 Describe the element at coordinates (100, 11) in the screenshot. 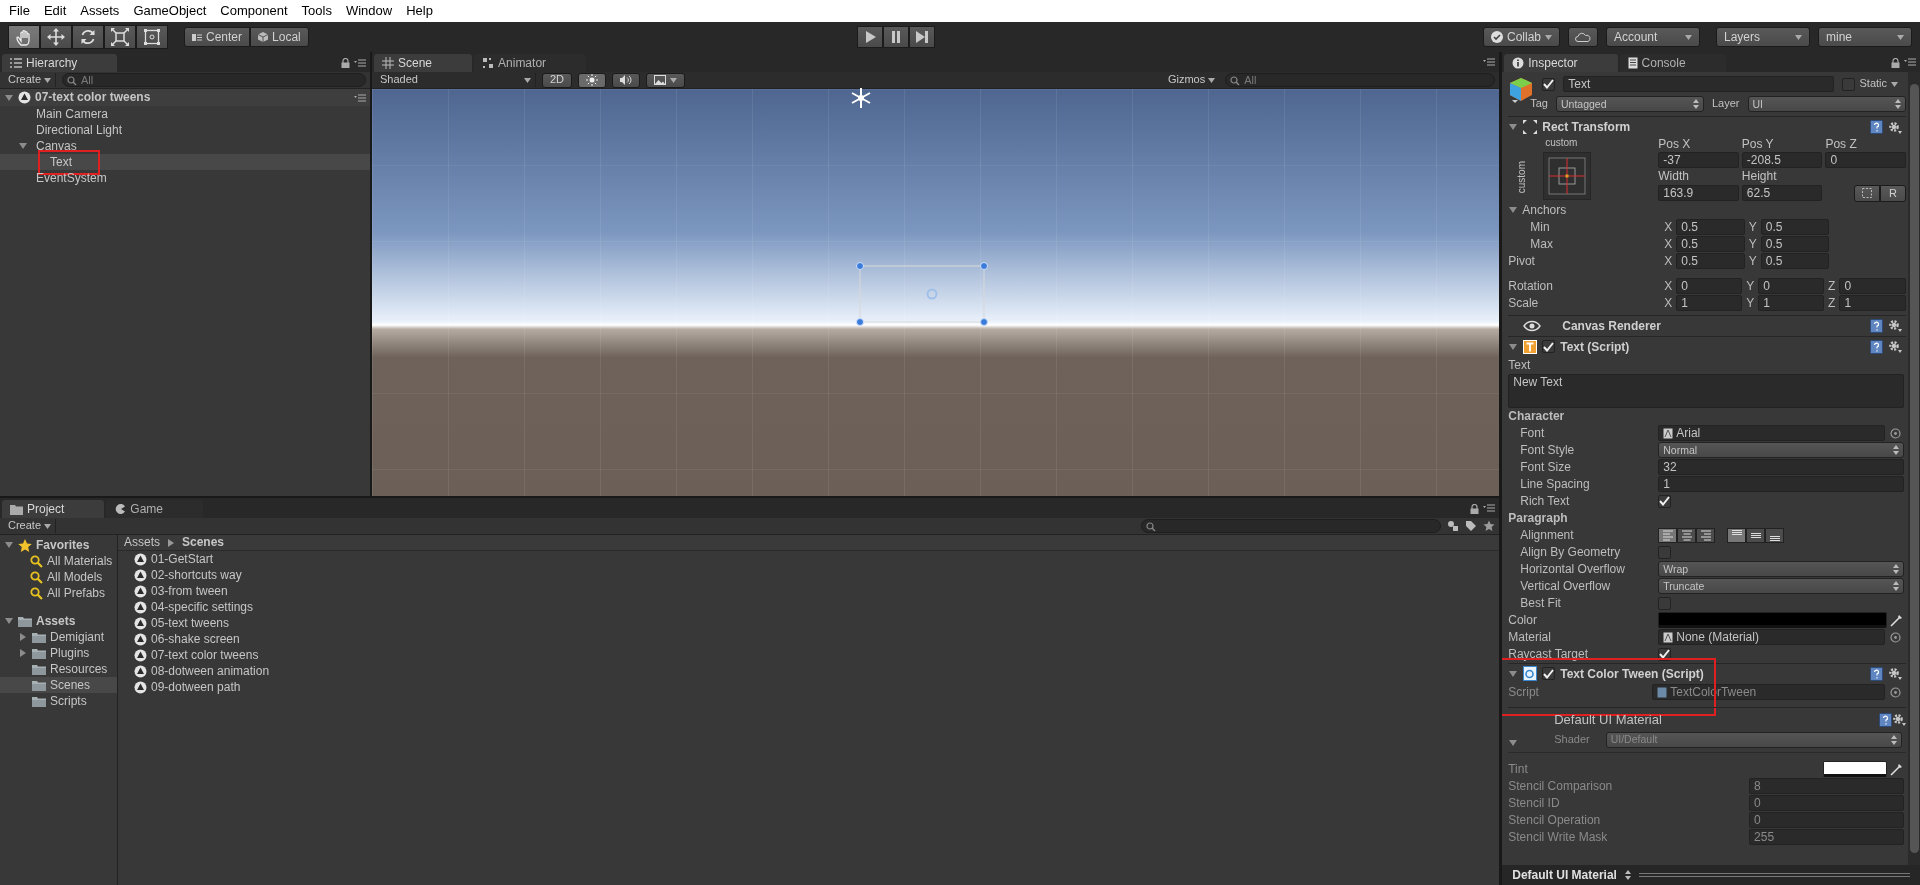

I see `menu-item: Assets` at that location.